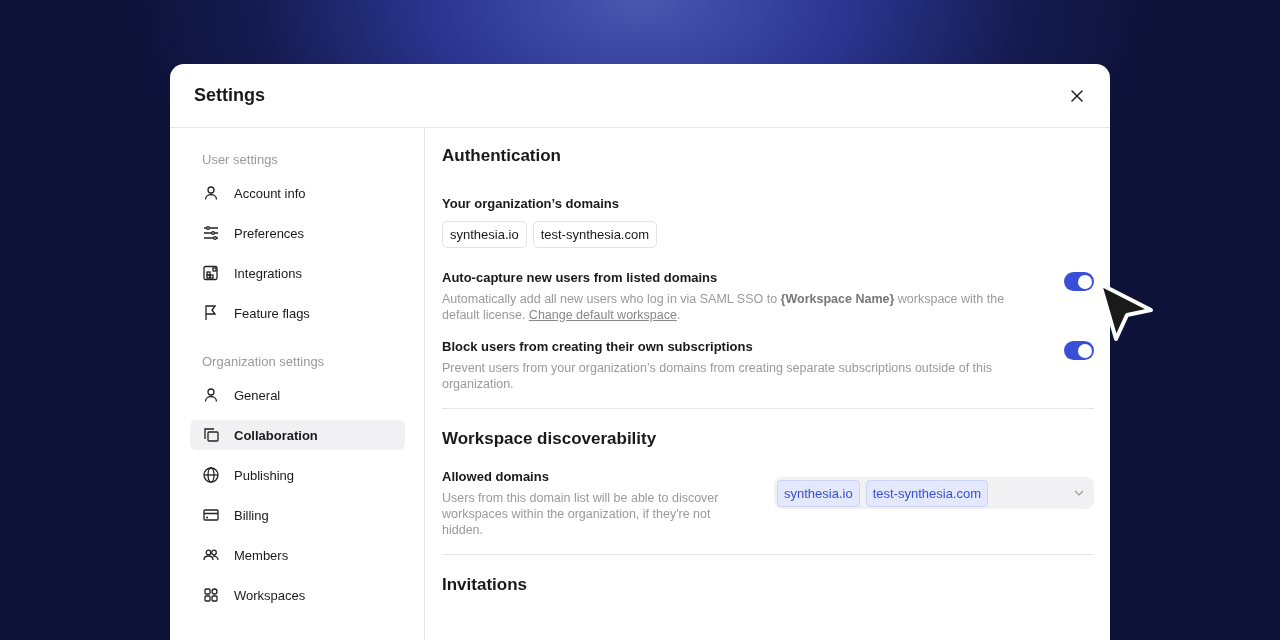  Describe the element at coordinates (1079, 493) in the screenshot. I see `chevron-down-icon` at that location.